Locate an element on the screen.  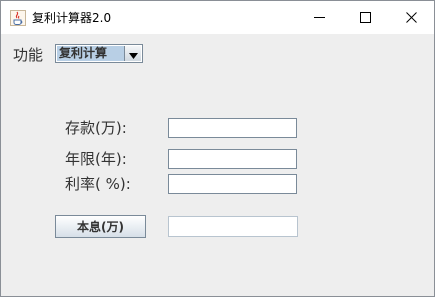
minimize-icon is located at coordinates (319, 17).